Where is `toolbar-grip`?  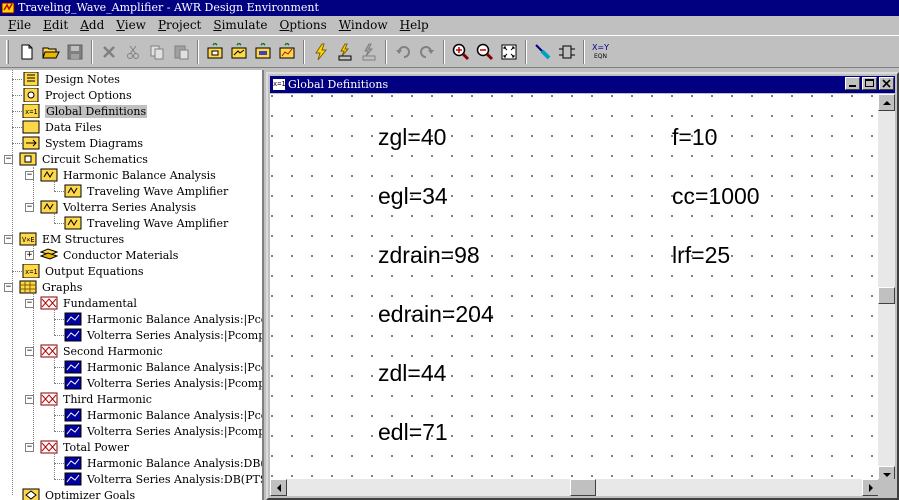
toolbar-grip is located at coordinates (7, 51).